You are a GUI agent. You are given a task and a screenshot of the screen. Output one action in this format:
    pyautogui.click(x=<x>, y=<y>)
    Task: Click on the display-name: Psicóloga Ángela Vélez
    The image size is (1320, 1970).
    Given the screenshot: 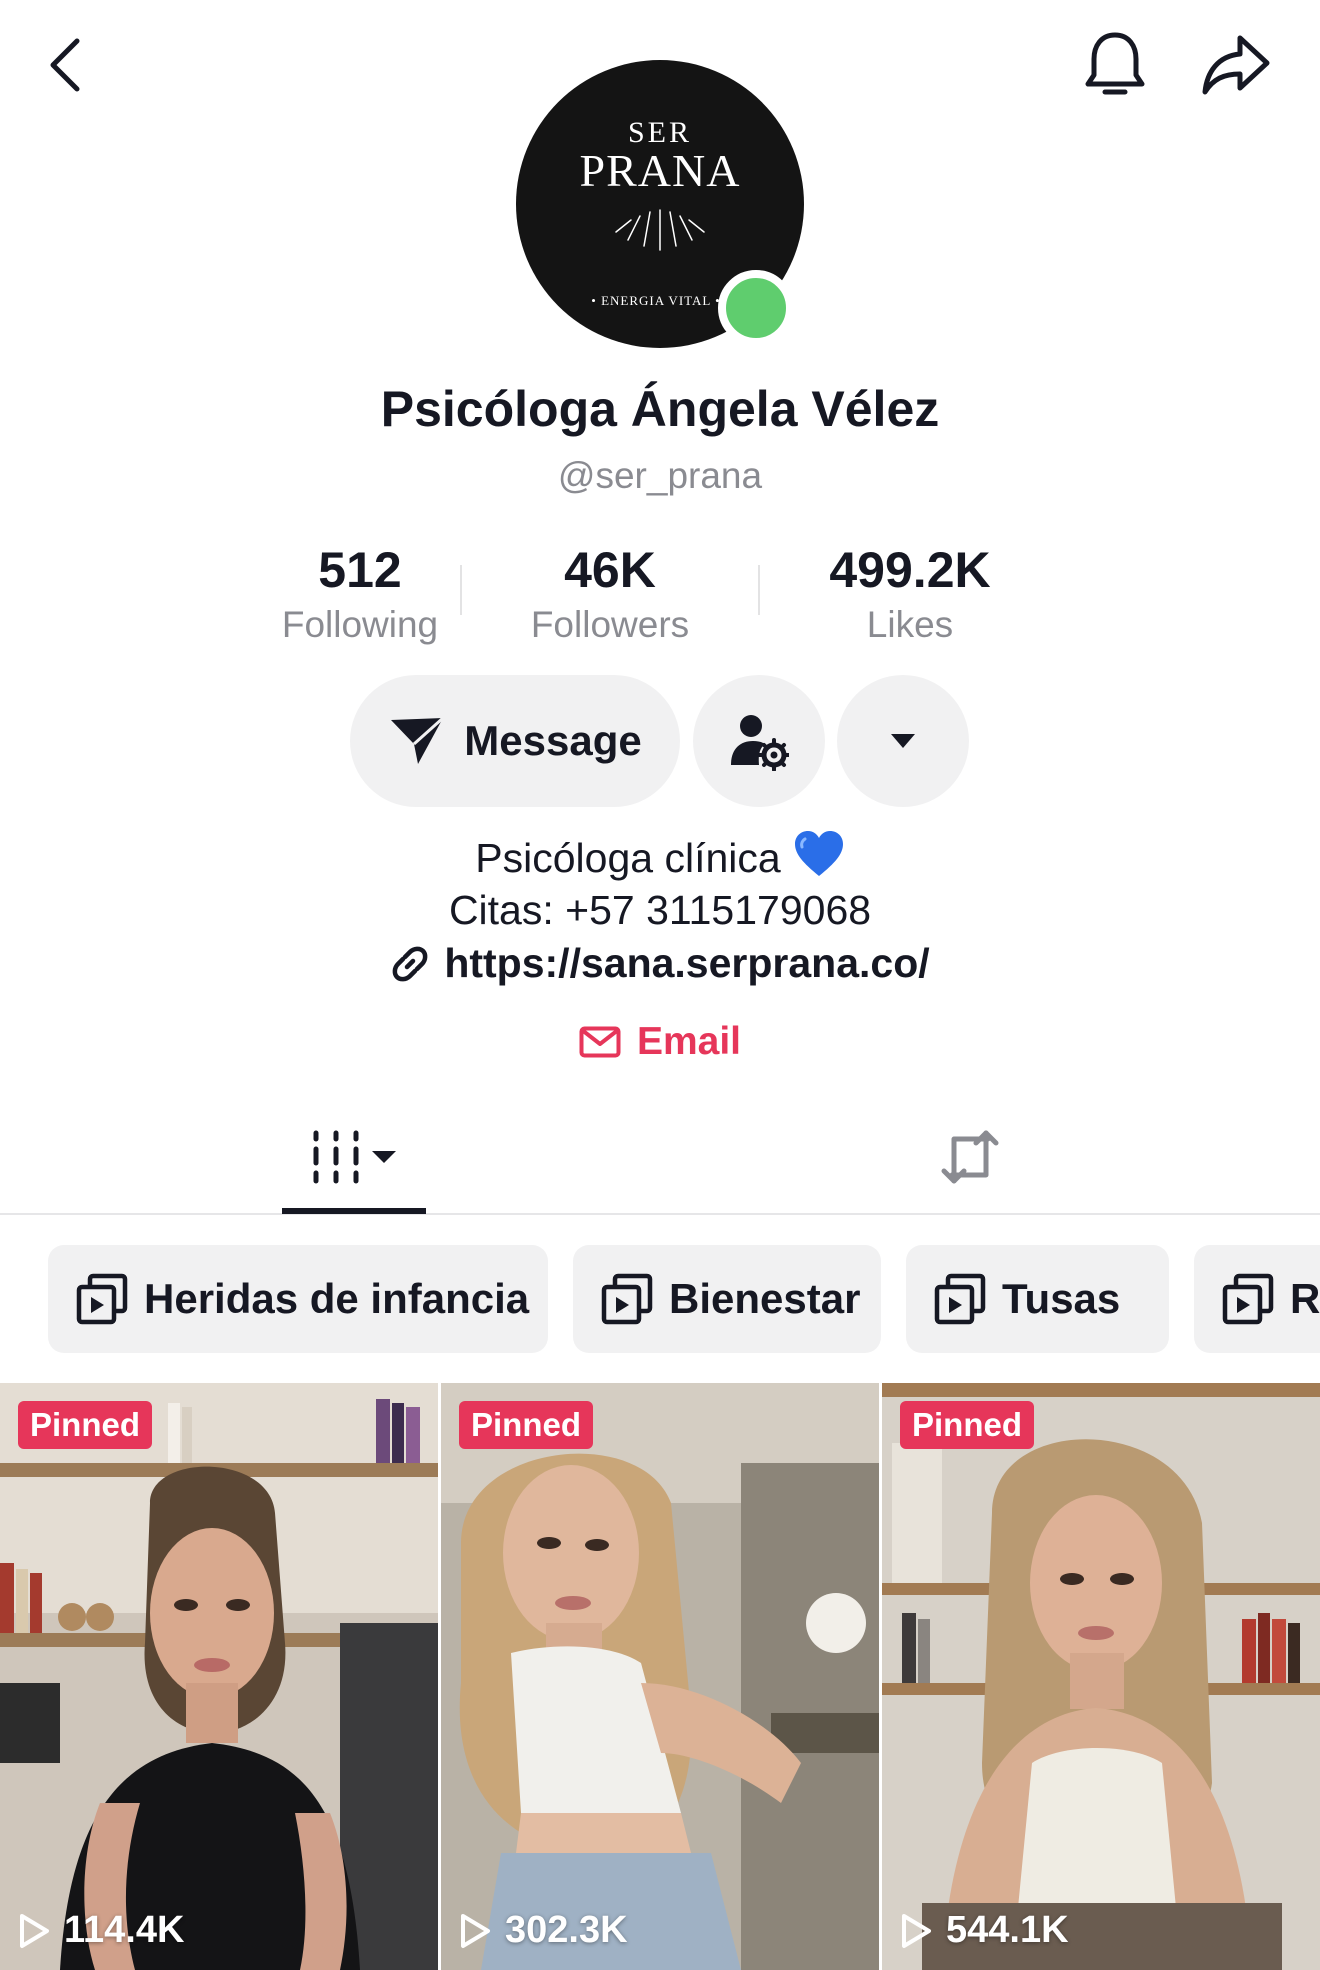 What is the action you would take?
    pyautogui.click(x=660, y=409)
    